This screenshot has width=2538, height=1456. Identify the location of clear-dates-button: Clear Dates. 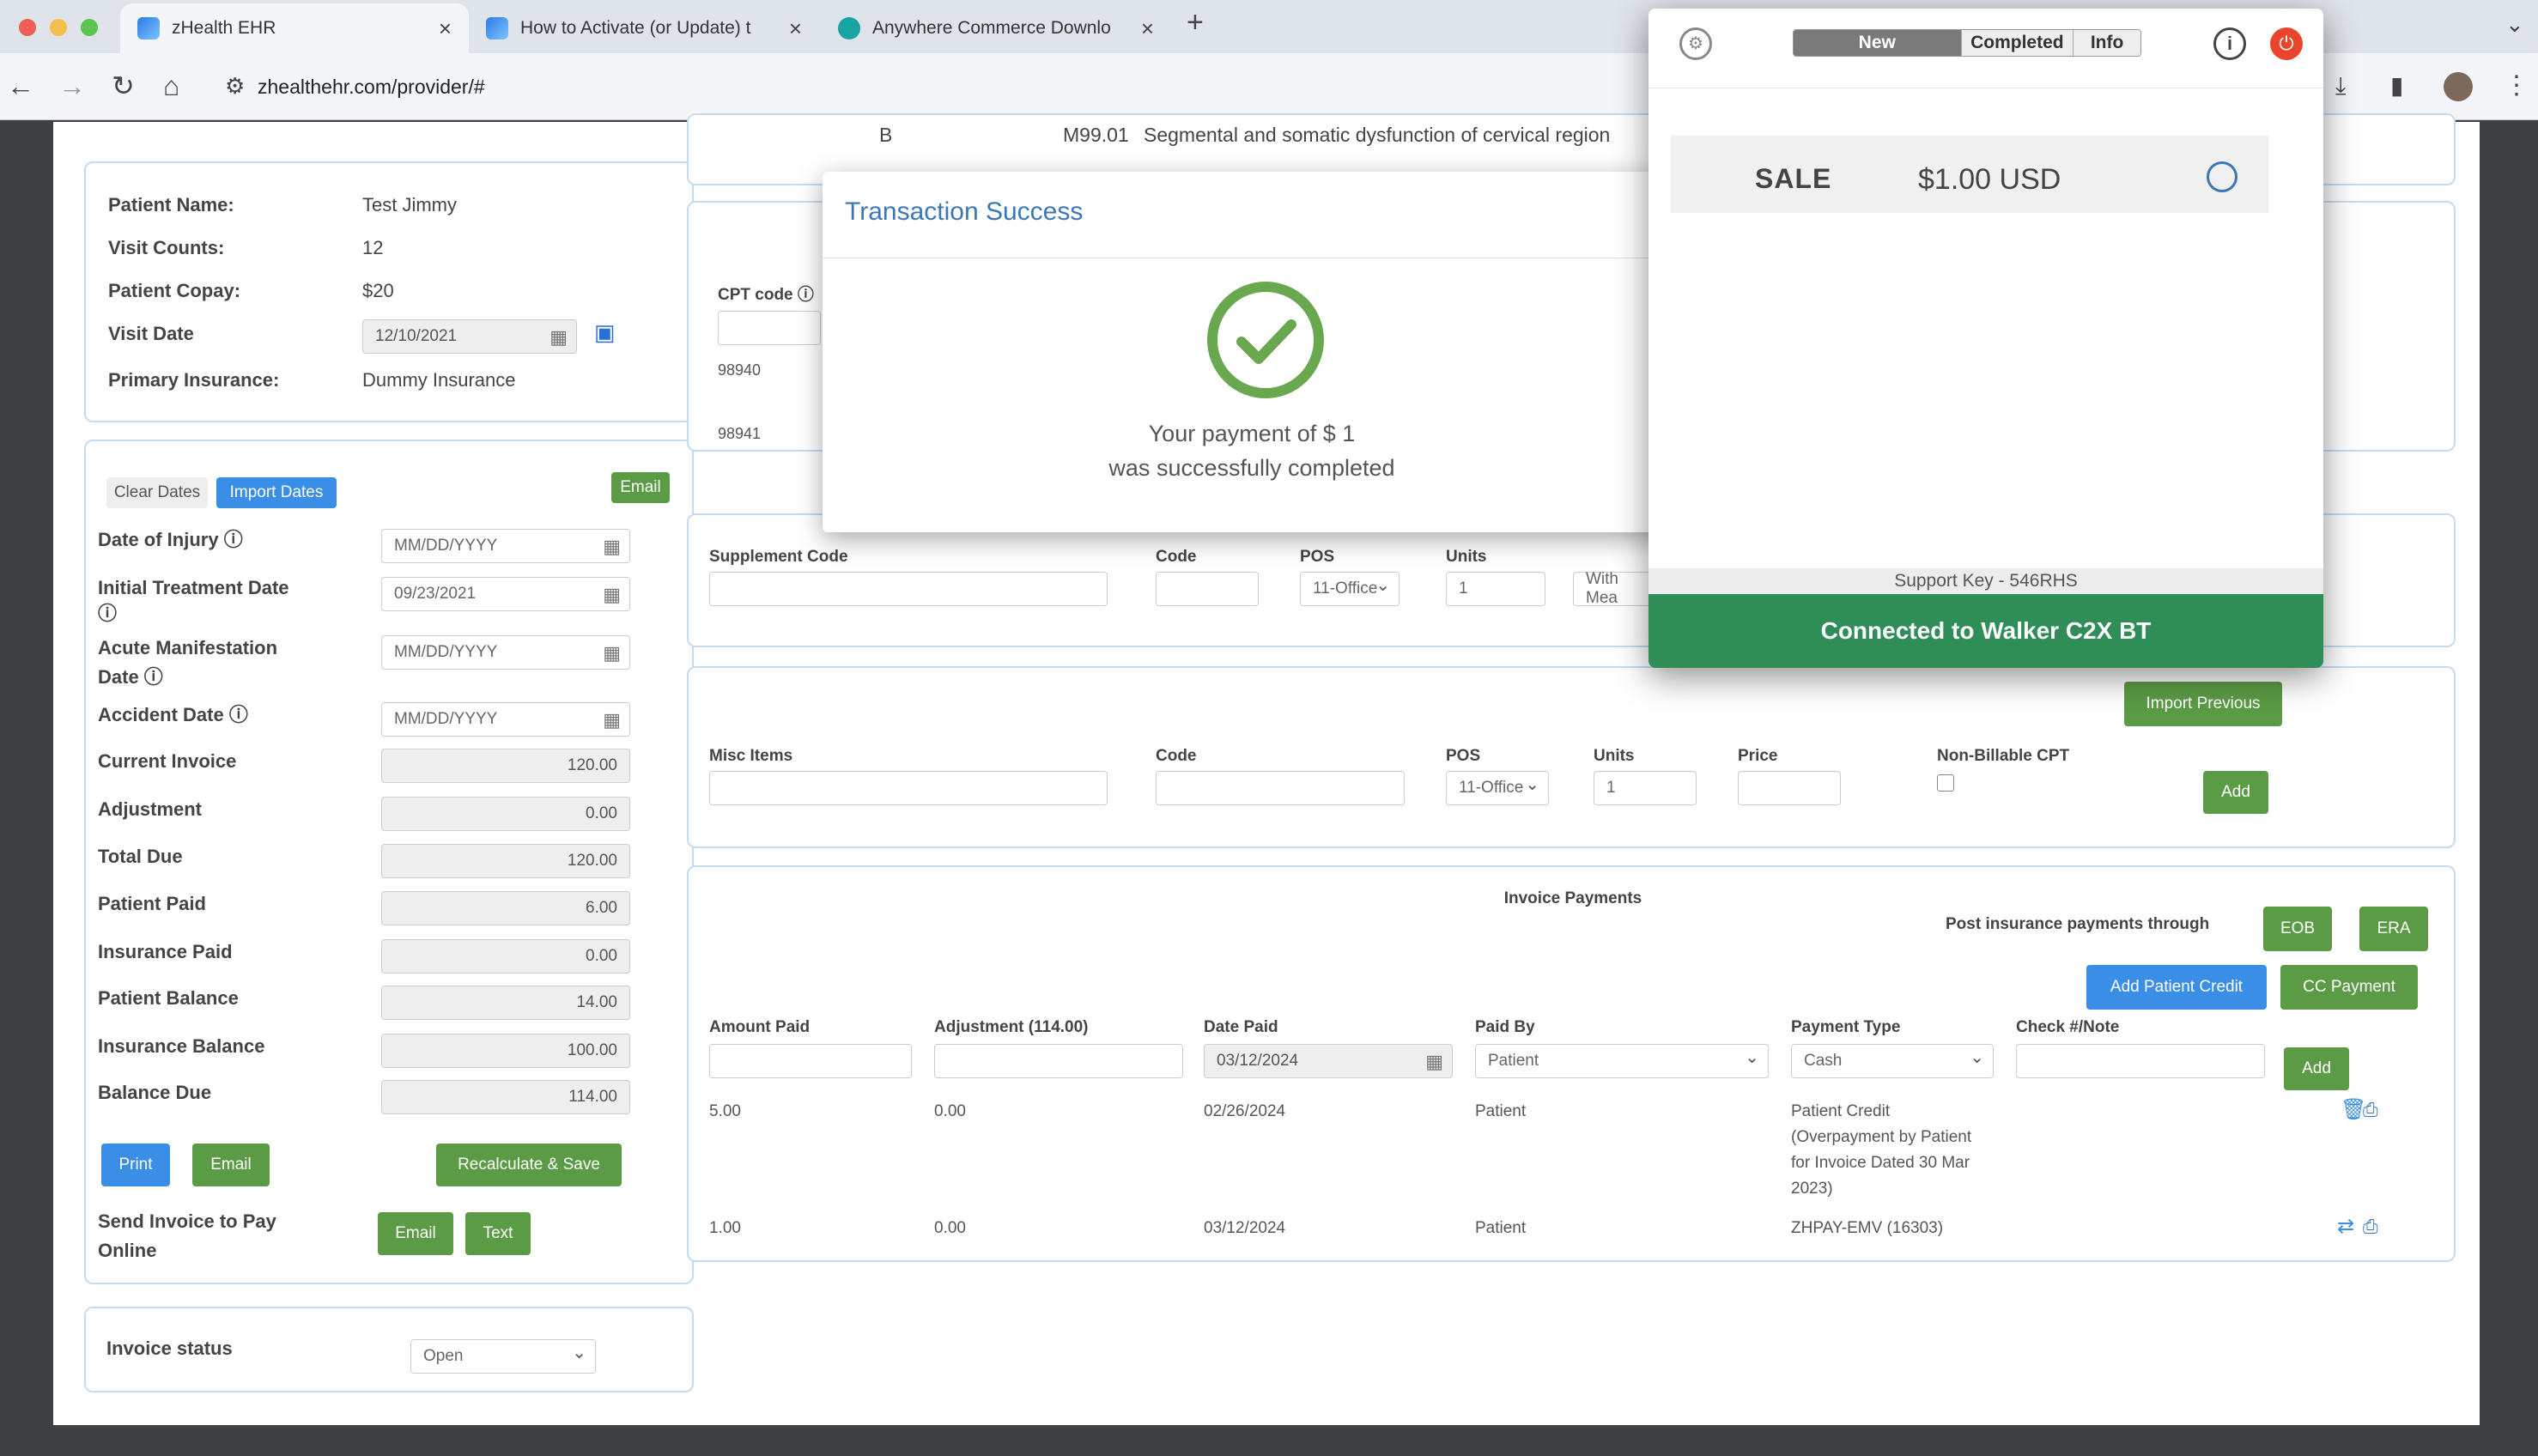
(157, 493).